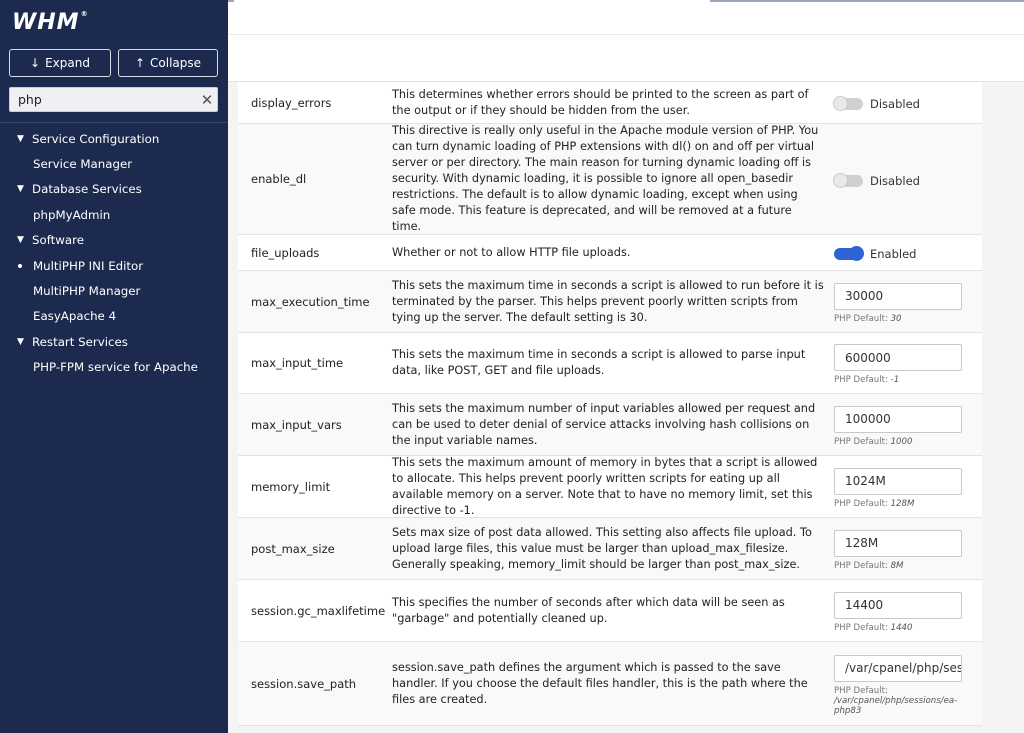 This screenshot has width=1024, height=733. I want to click on directive-value: PHP Default: 1000, so click(908, 424).